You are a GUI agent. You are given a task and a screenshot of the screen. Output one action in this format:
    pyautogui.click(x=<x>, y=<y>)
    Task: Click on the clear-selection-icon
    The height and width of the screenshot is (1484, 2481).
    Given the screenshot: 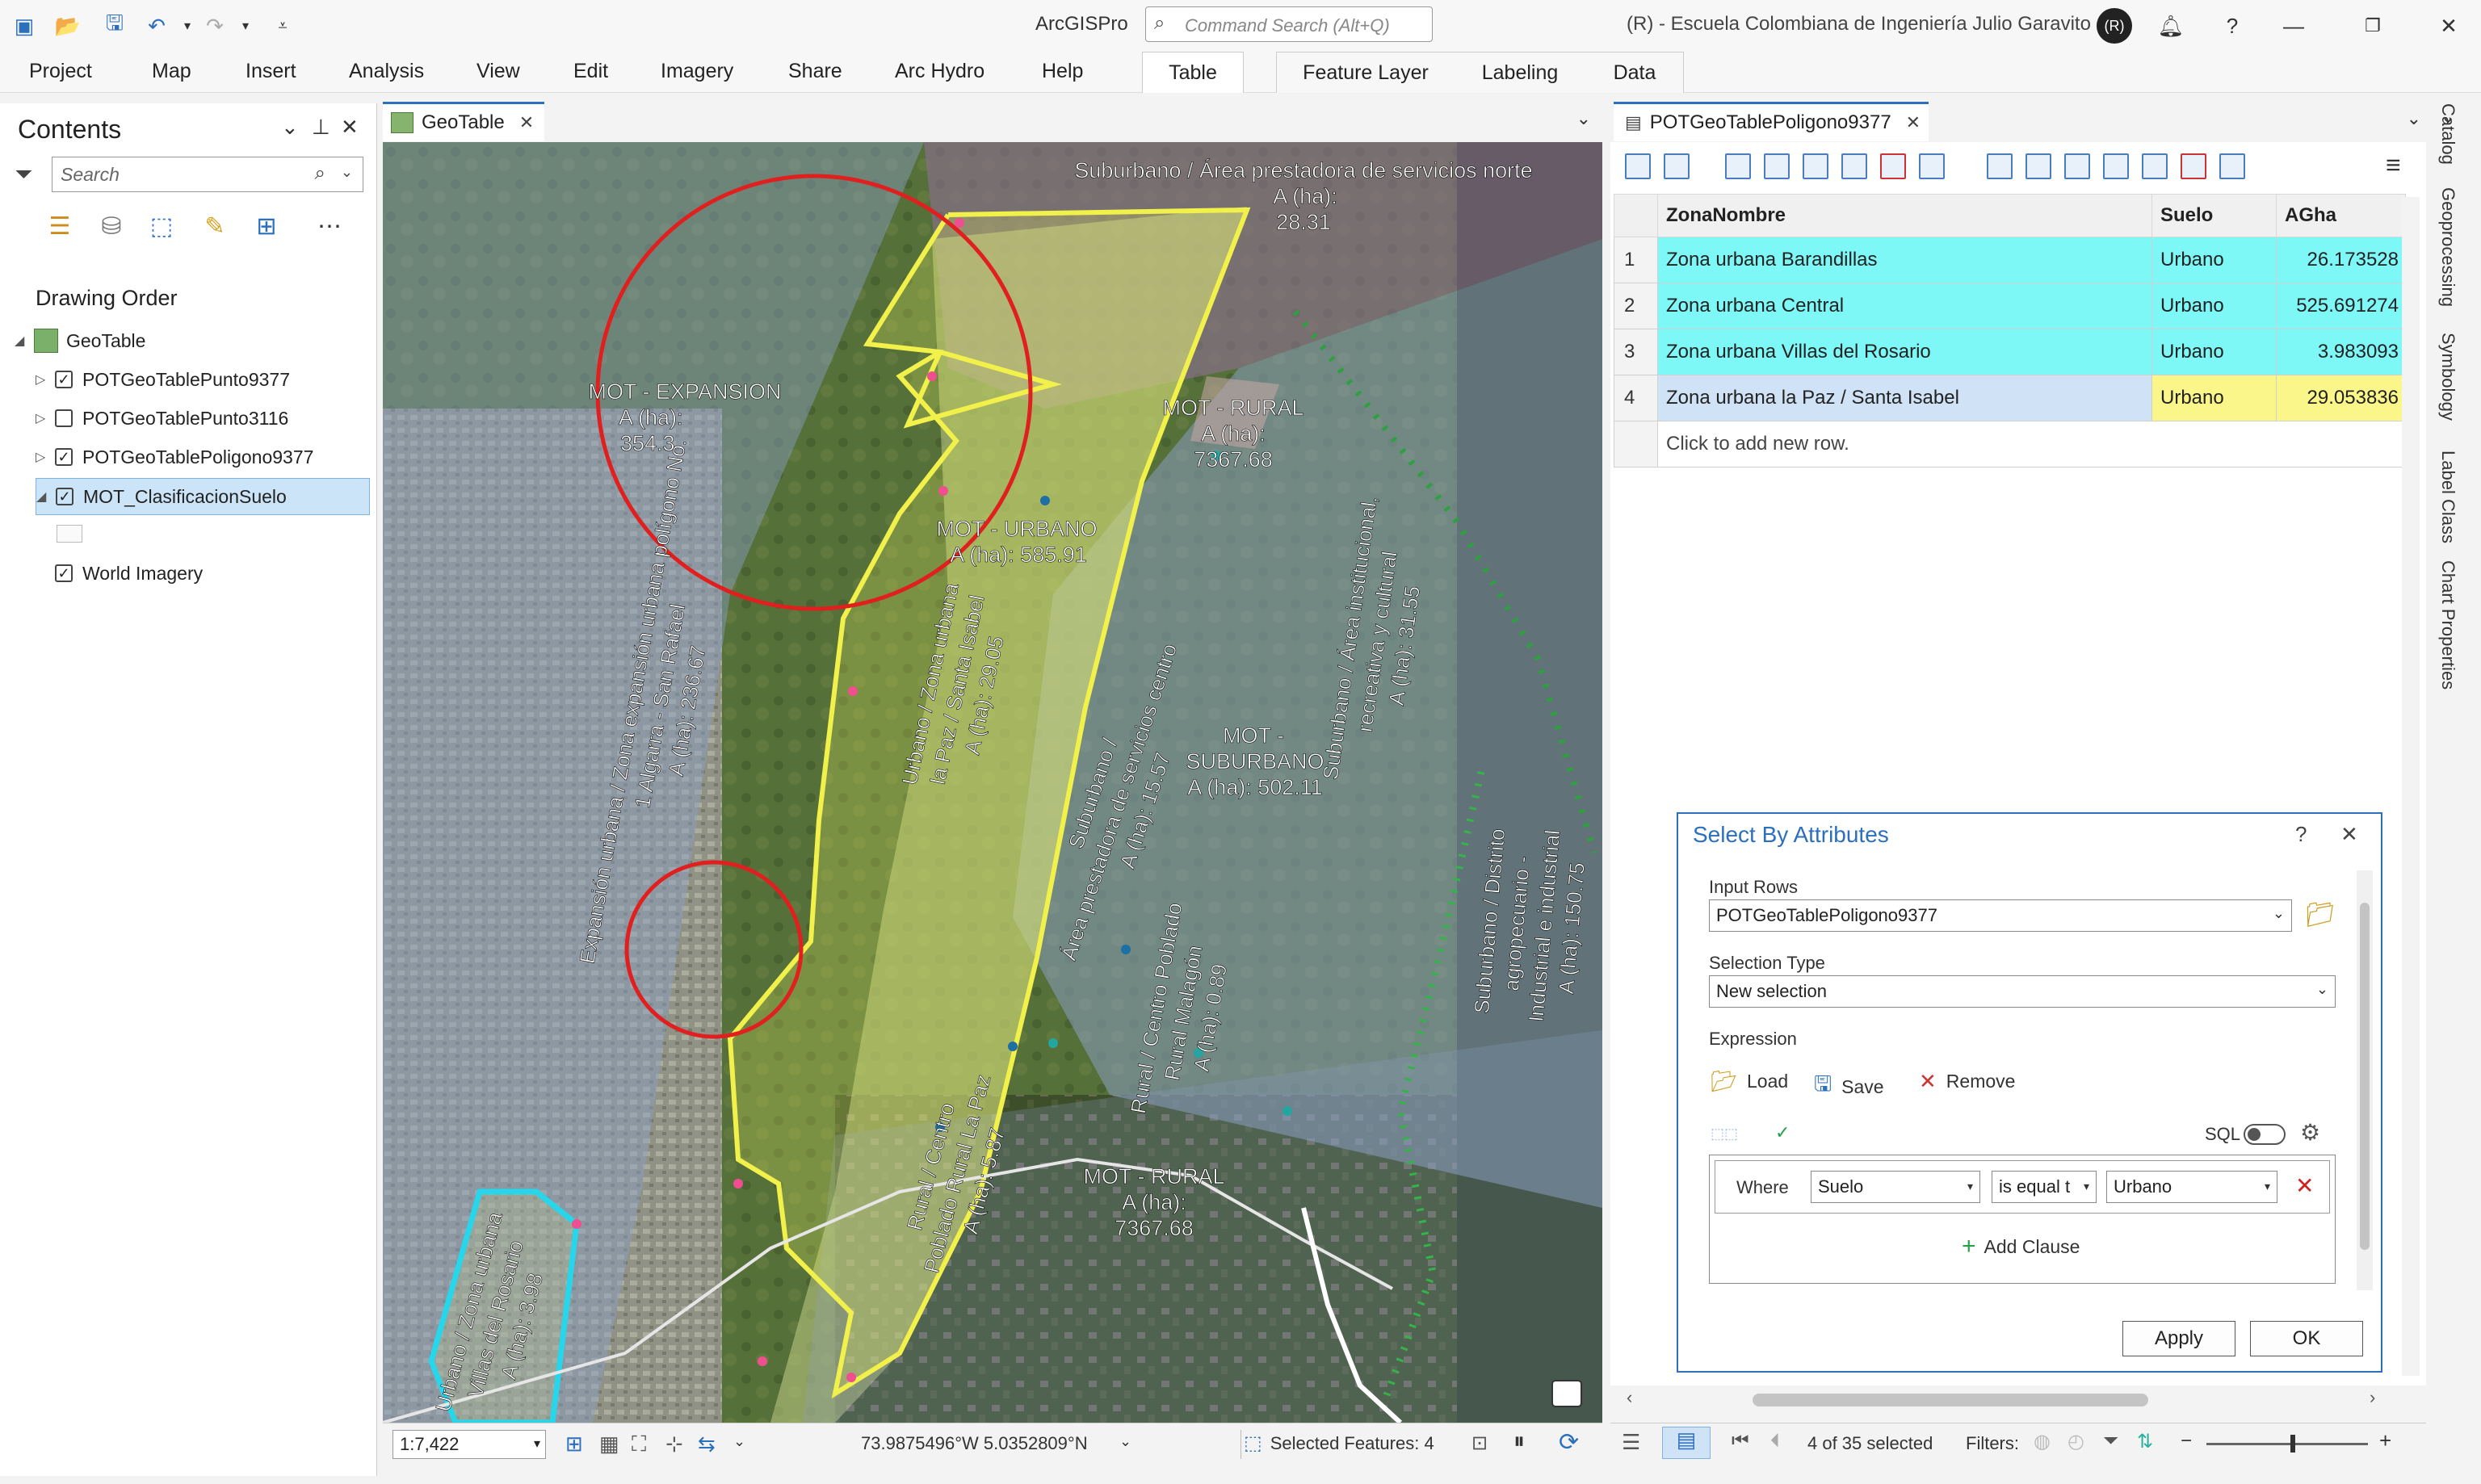 What is the action you would take?
    pyautogui.click(x=1854, y=166)
    